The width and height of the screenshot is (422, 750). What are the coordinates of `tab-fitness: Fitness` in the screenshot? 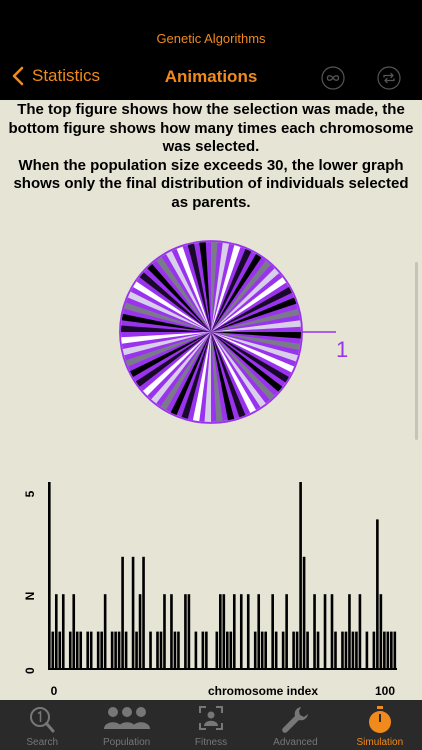 It's located at (211, 725).